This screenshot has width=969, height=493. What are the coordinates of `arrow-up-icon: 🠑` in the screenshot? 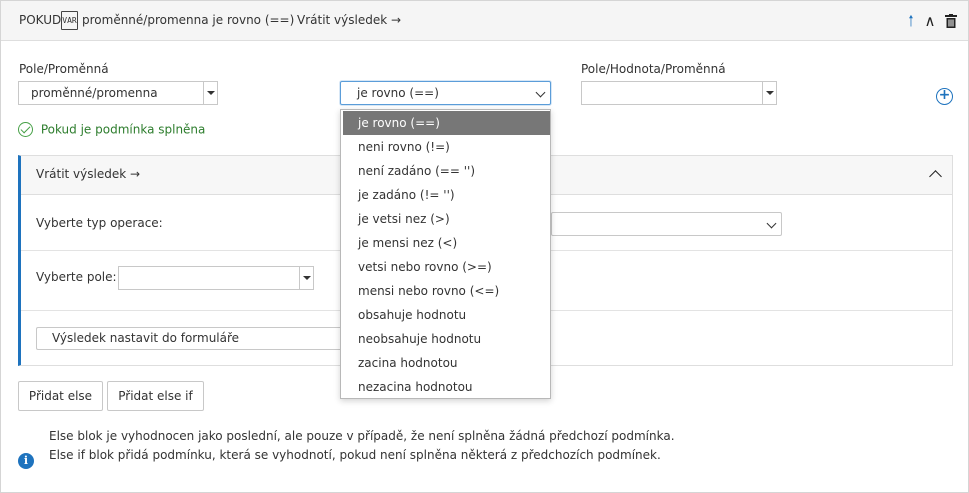 It's located at (911, 21).